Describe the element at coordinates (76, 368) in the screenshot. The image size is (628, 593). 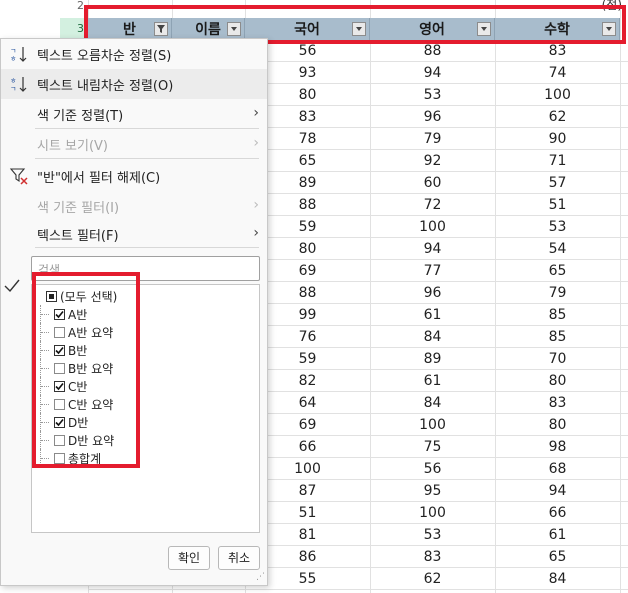
I see `filter-list-item: B반 요약` at that location.